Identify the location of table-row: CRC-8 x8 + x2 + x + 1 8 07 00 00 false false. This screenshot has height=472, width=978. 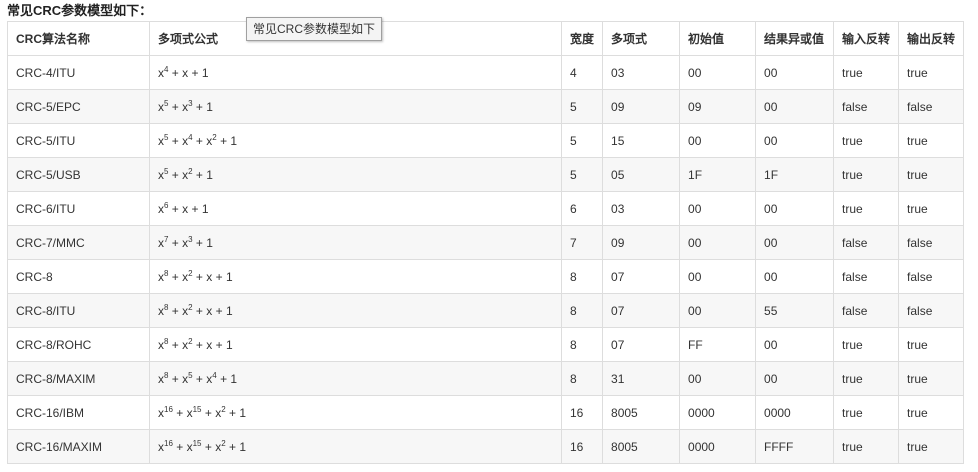
(486, 276).